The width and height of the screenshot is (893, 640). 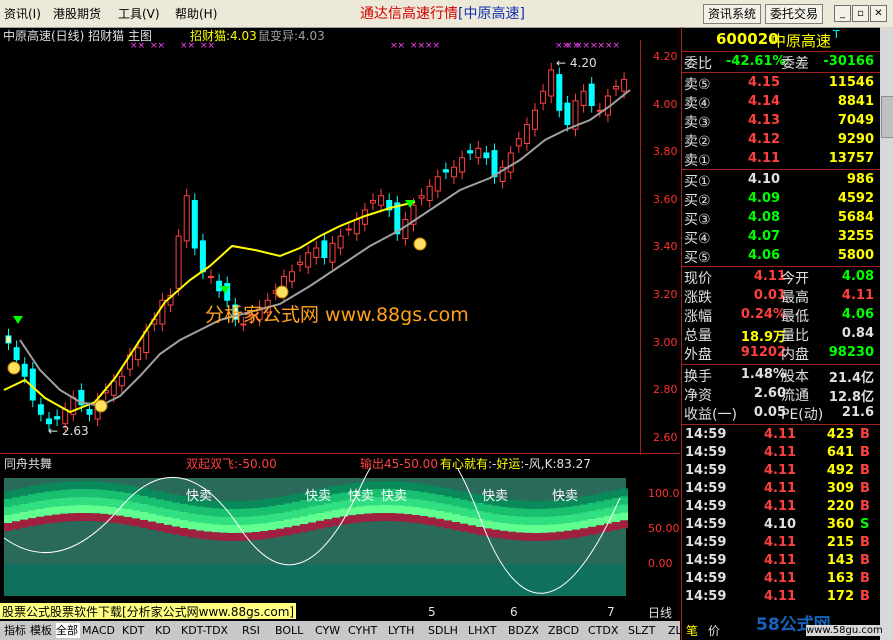 What do you see at coordinates (844, 630) in the screenshot?
I see `site-url: www.58gu.com` at bounding box center [844, 630].